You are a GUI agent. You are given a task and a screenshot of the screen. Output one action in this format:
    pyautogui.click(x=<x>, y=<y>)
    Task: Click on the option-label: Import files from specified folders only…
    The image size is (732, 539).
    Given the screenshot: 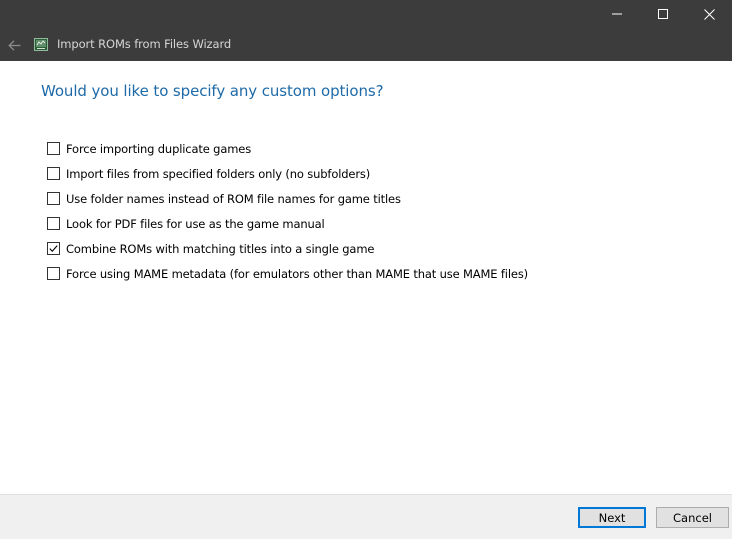 What is the action you would take?
    pyautogui.click(x=218, y=173)
    